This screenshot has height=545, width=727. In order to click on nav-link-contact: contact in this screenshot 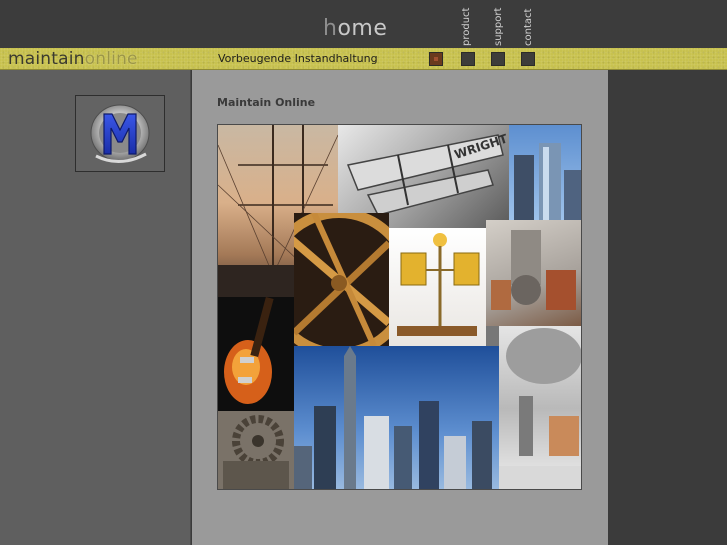, I will do `click(529, 25)`.